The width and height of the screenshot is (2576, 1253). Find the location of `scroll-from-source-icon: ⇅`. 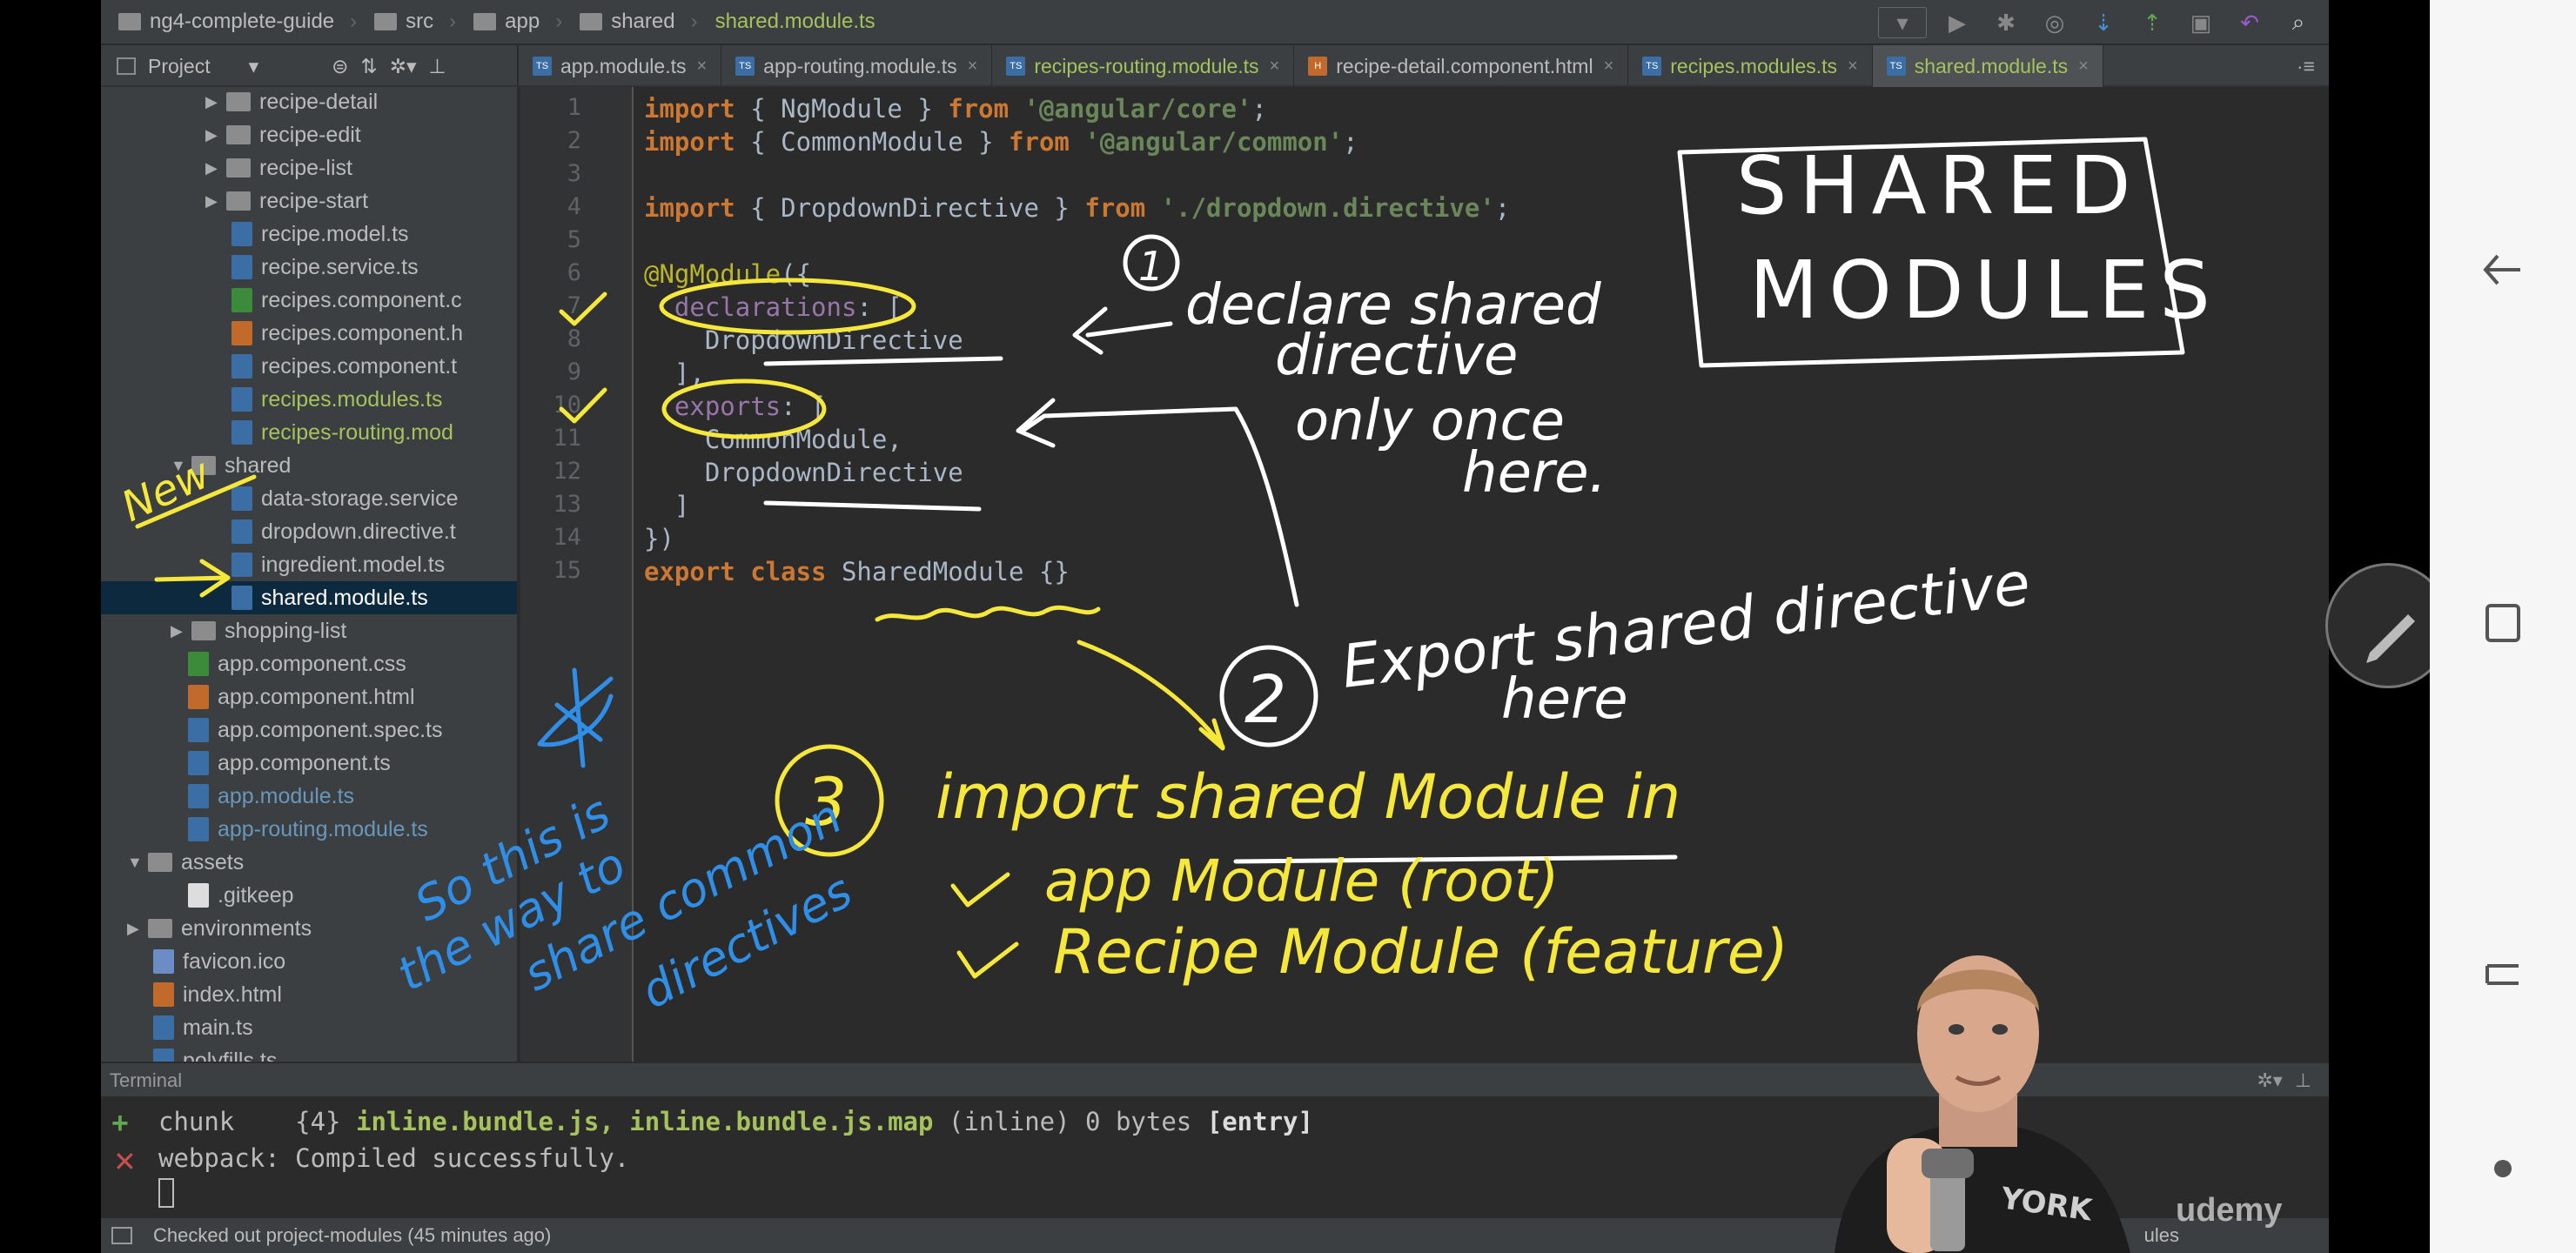

scroll-from-source-icon: ⇅ is located at coordinates (368, 66).